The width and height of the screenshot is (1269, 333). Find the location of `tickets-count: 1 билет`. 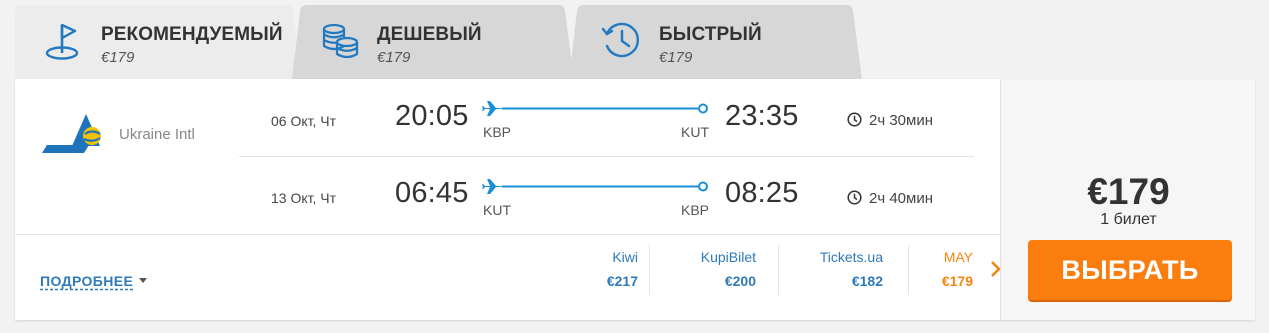

tickets-count: 1 билет is located at coordinates (1128, 219).